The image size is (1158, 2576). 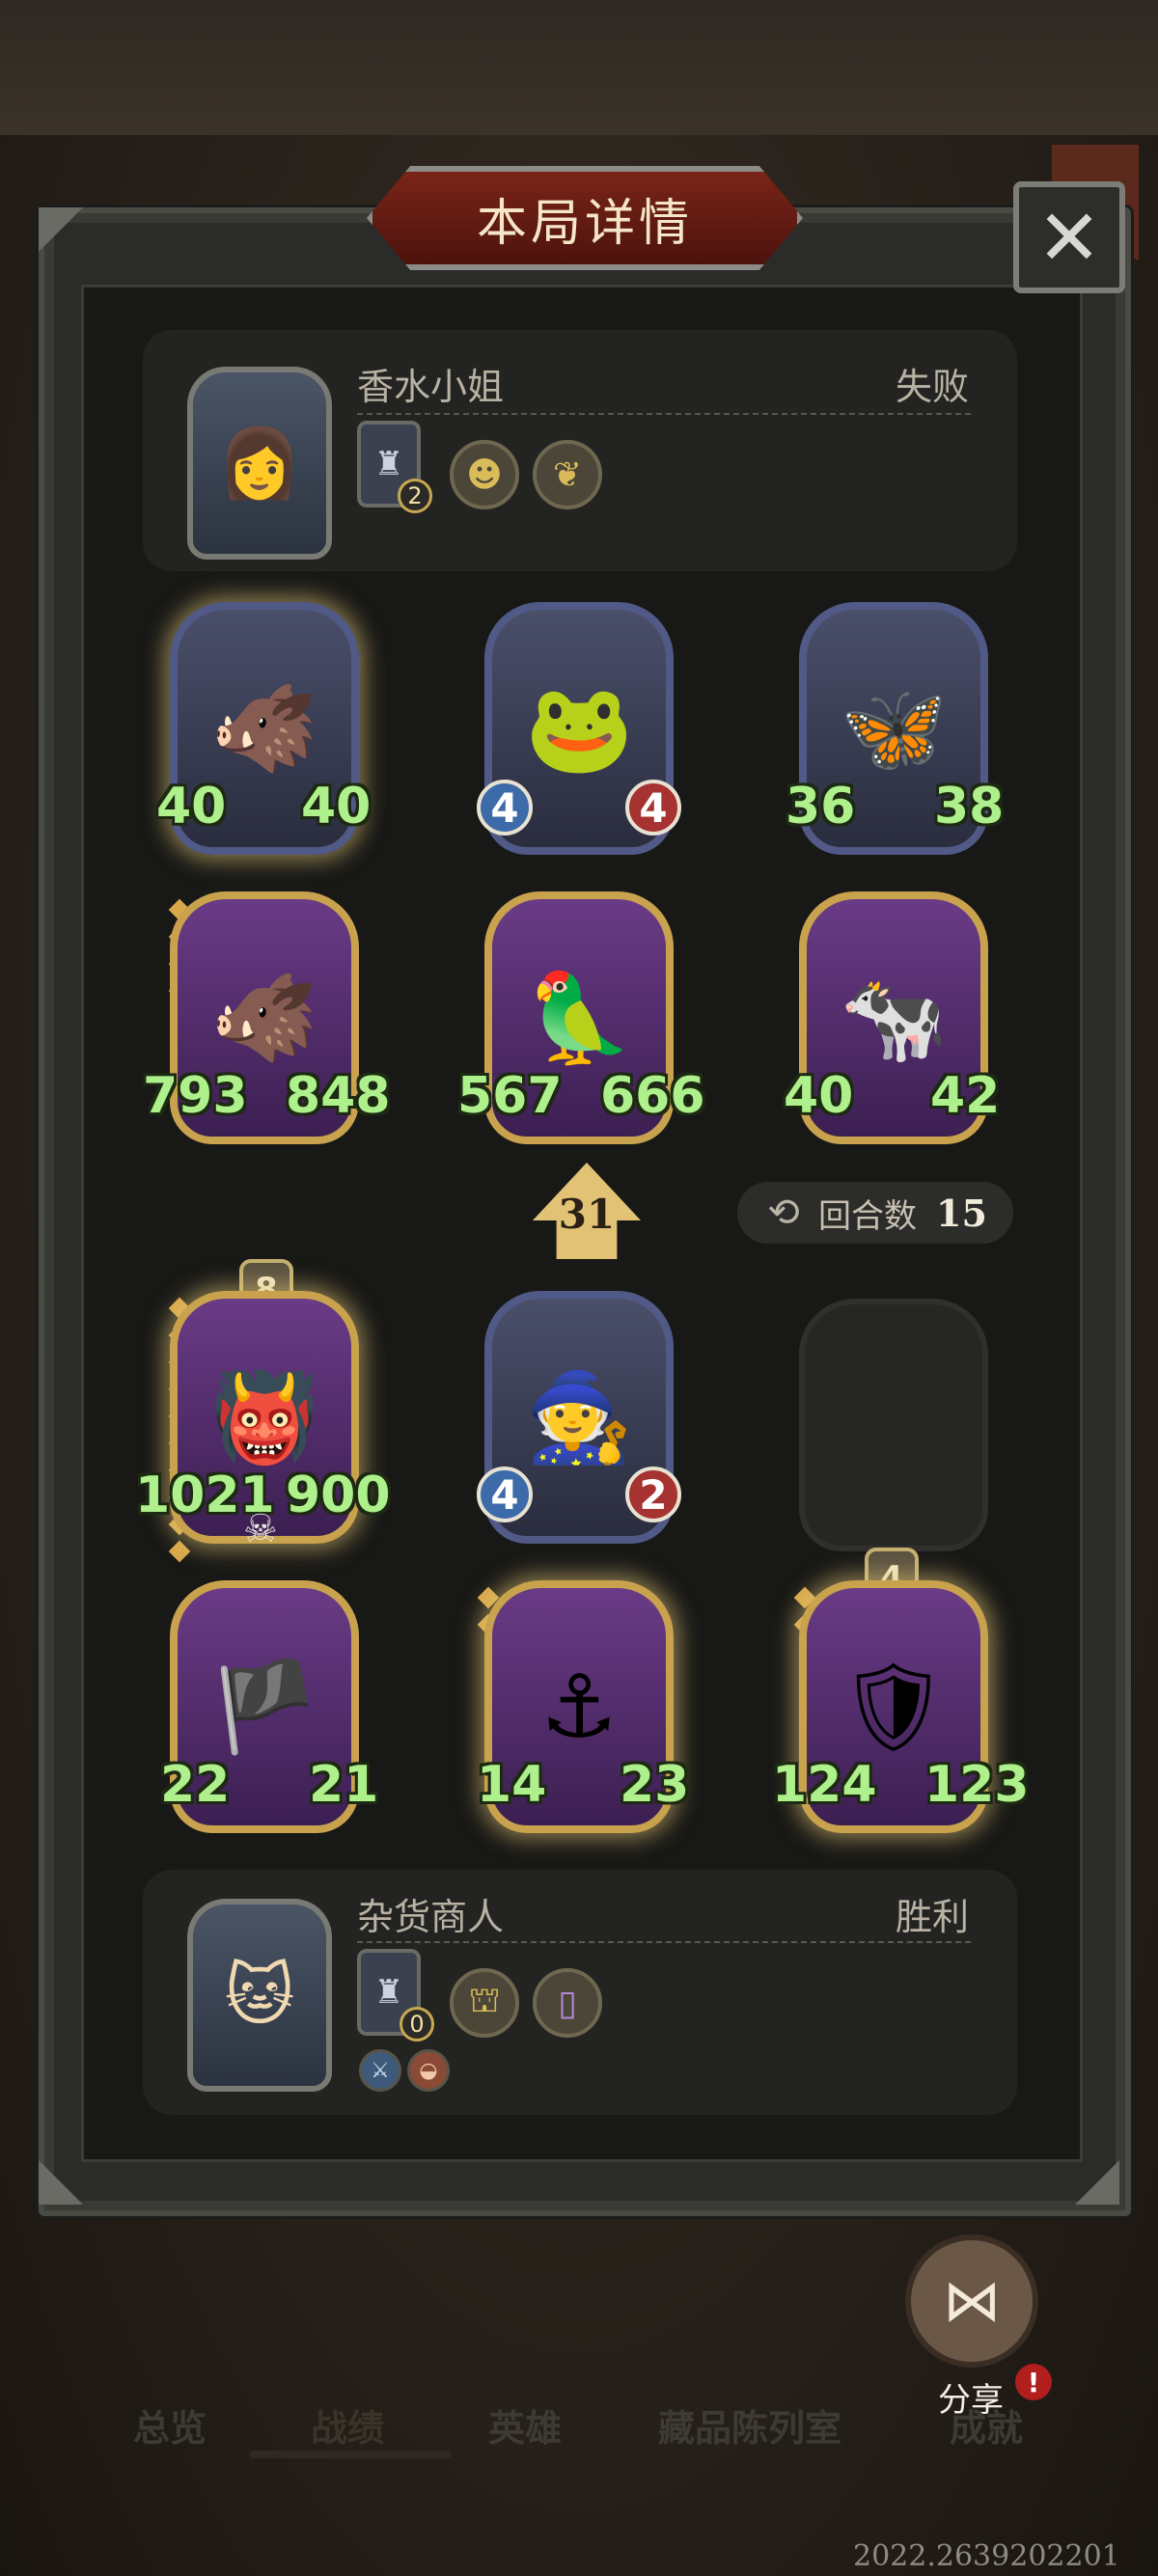 I want to click on cat-merchant-portrait-icon: 🐱, so click(x=259, y=1996).